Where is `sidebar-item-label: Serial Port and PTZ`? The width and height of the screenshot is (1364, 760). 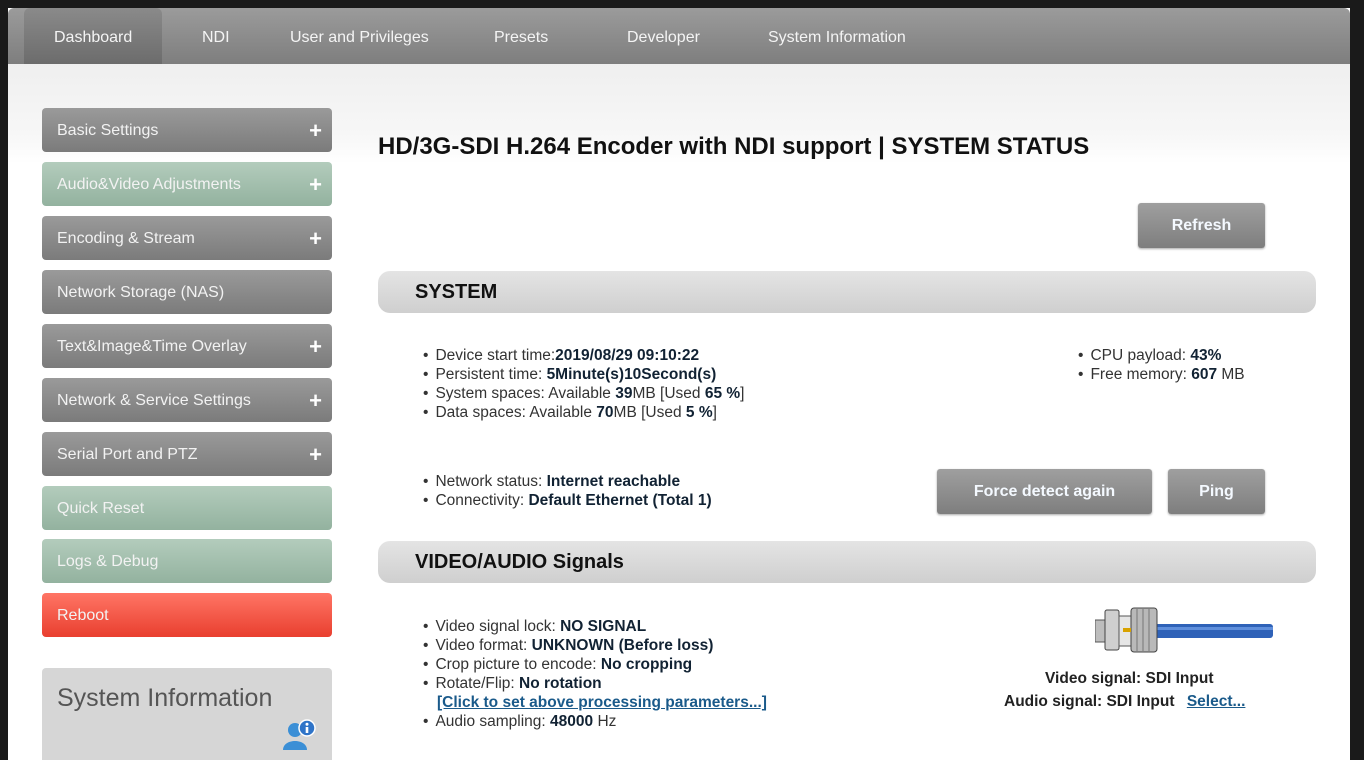 sidebar-item-label: Serial Port and PTZ is located at coordinates (127, 454).